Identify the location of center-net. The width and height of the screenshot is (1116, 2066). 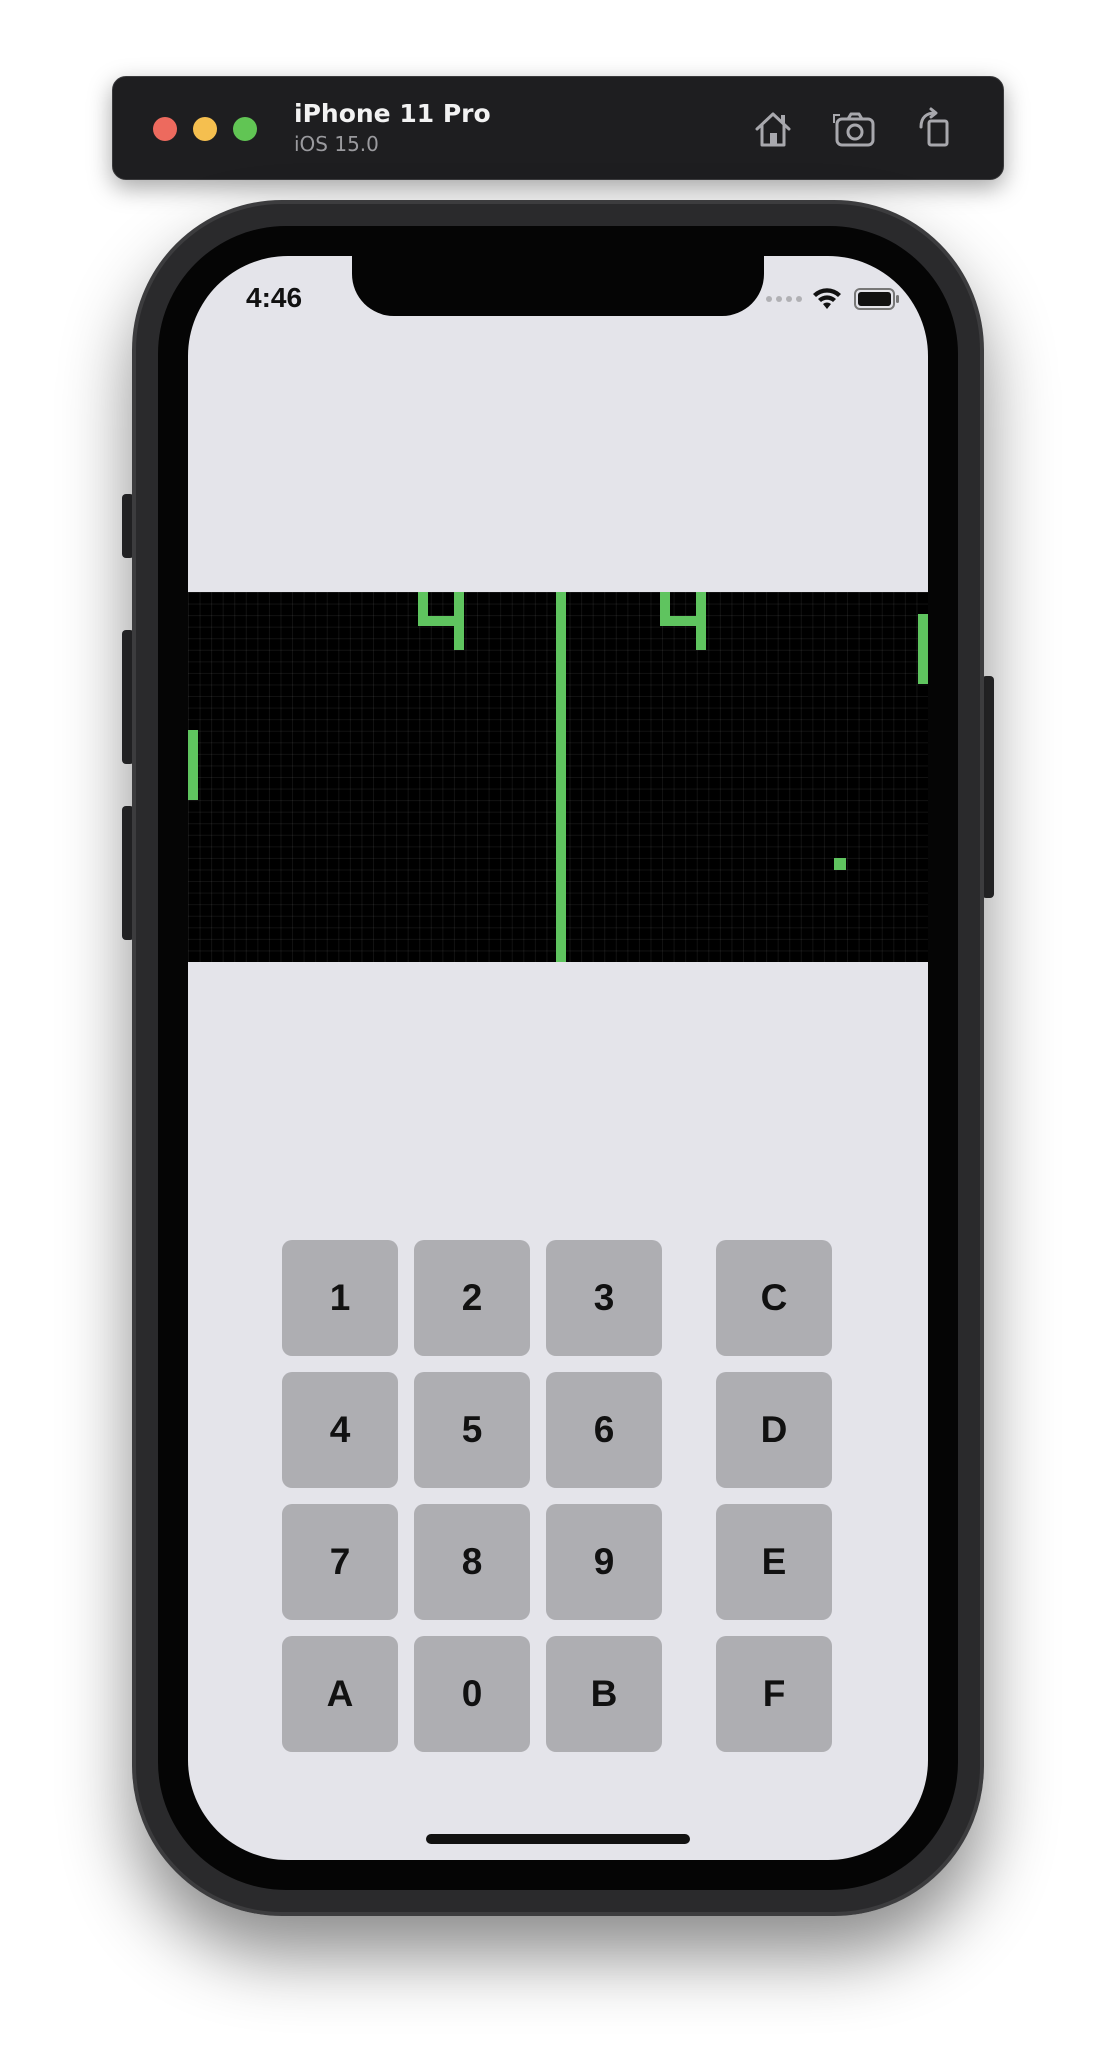
(561, 777).